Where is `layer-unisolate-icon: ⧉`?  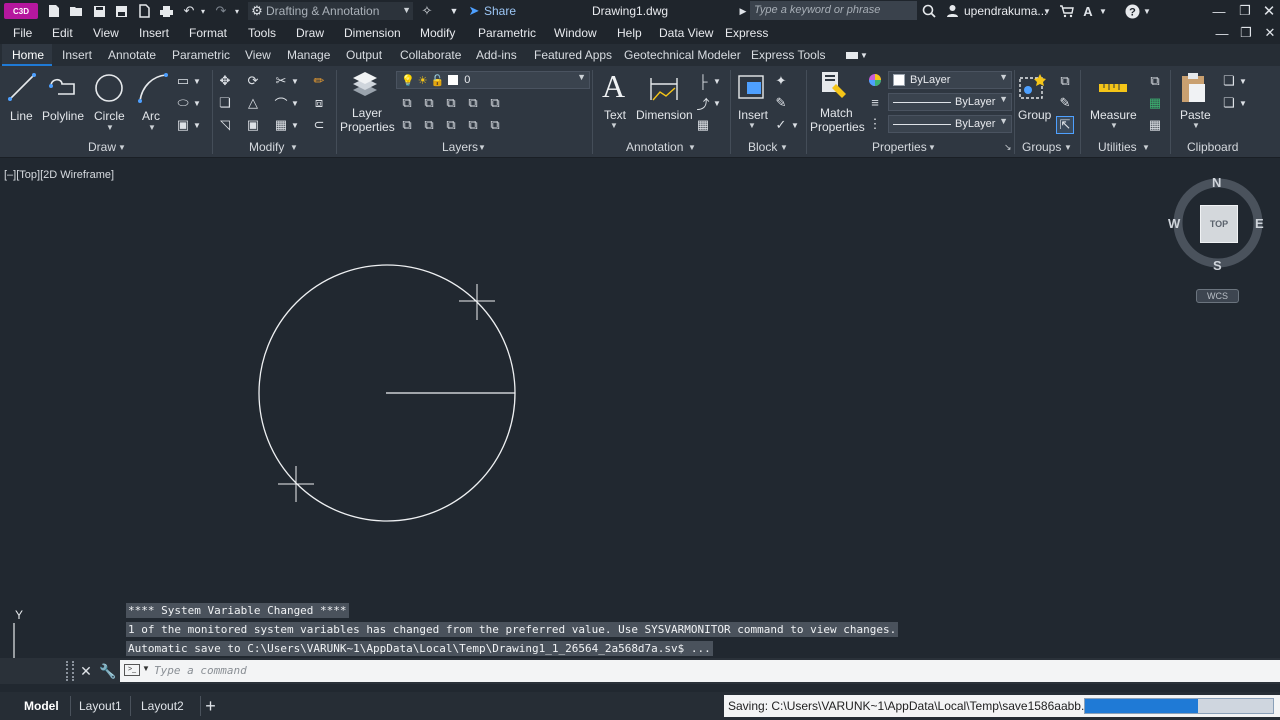 layer-unisolate-icon: ⧉ is located at coordinates (429, 125).